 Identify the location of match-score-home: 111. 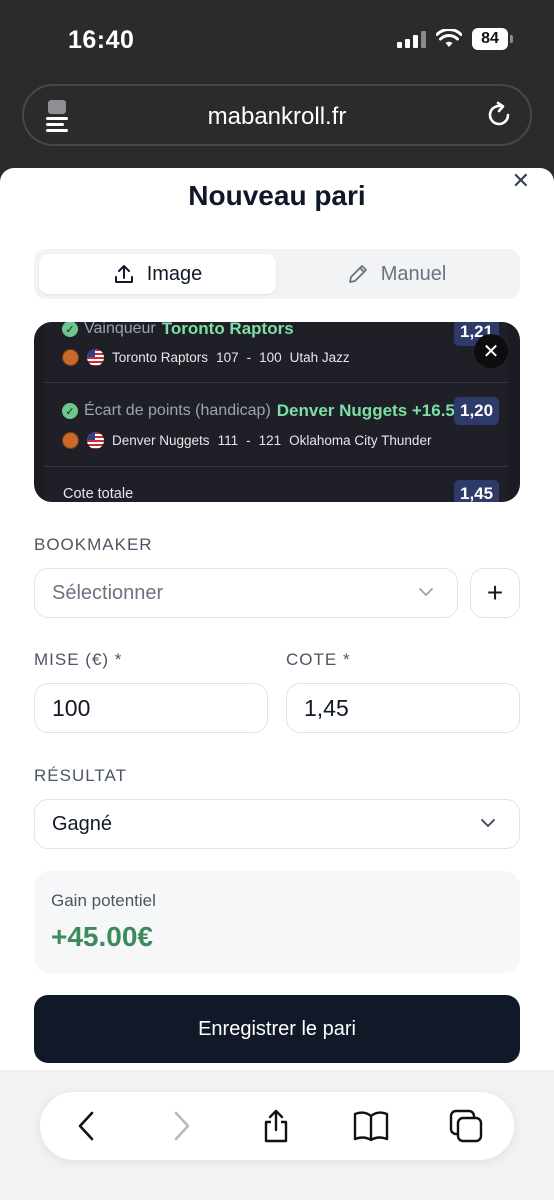
(228, 440).